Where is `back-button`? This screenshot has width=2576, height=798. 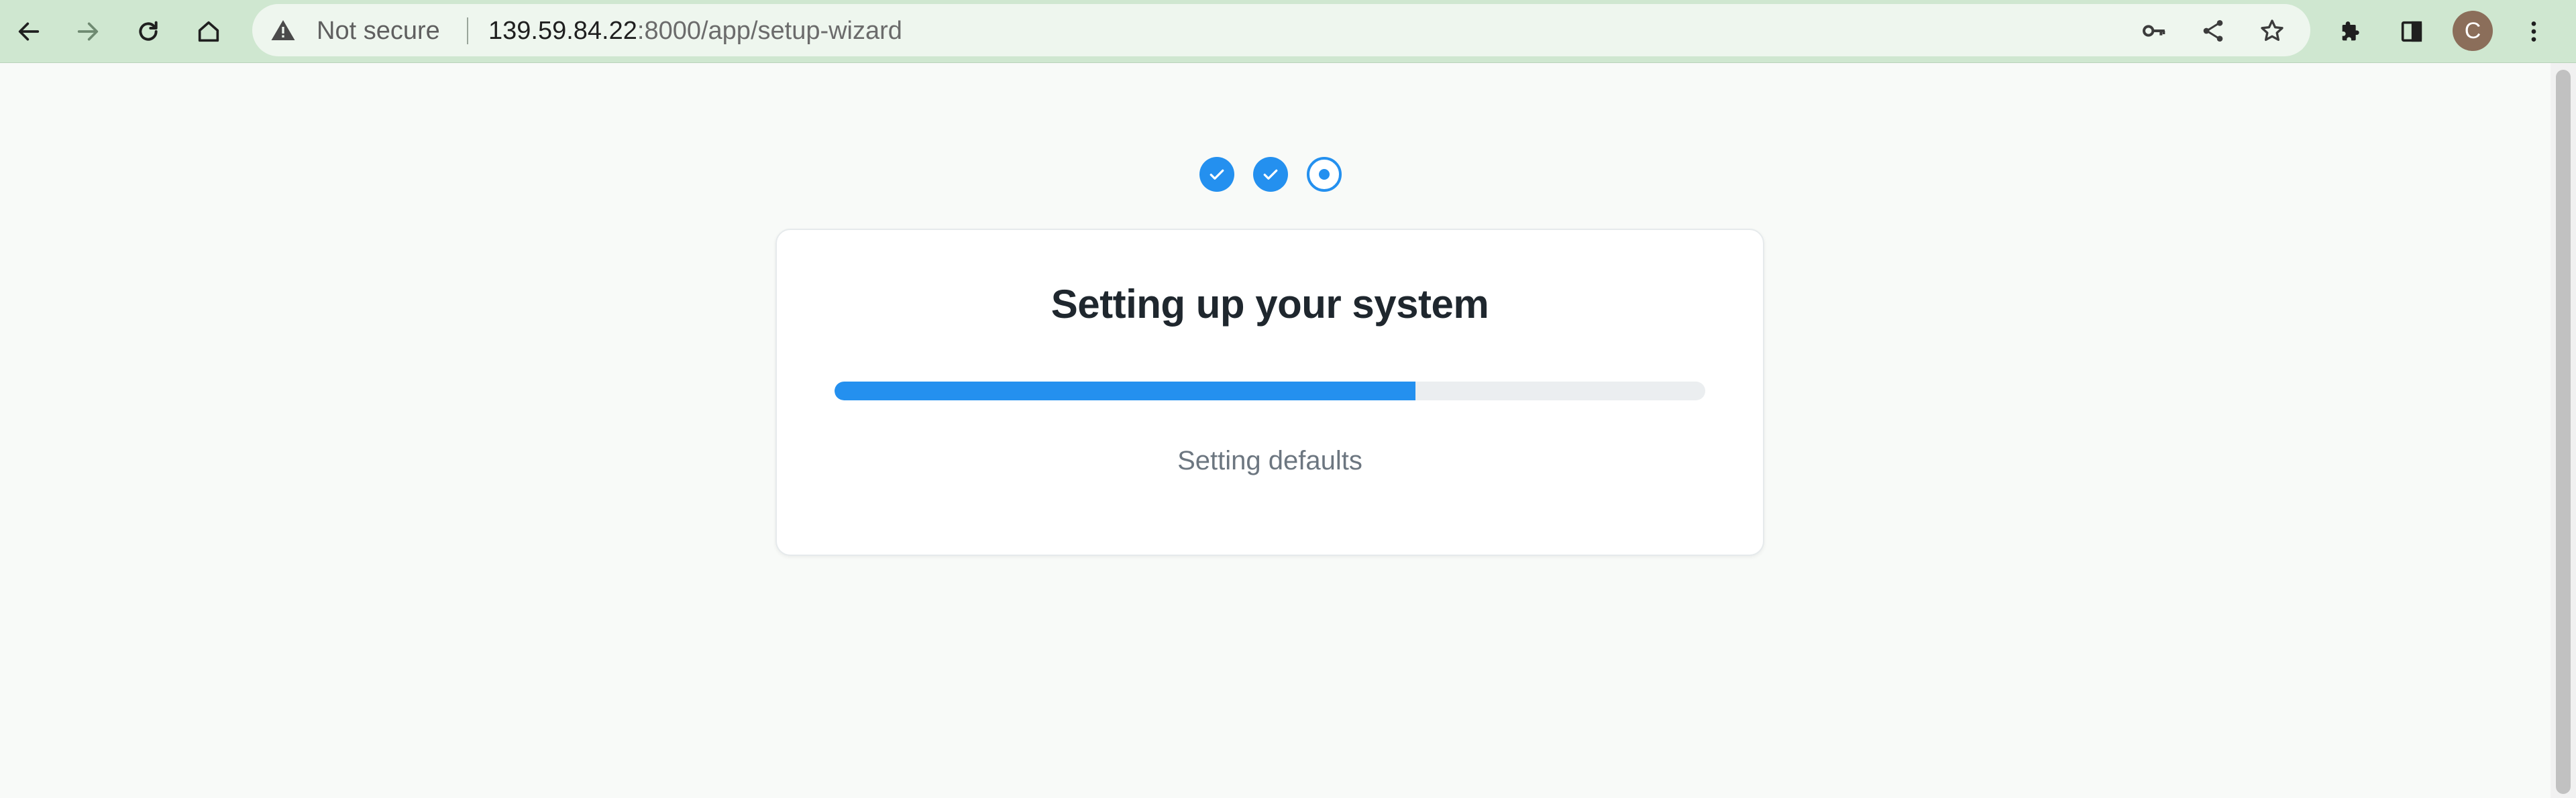
back-button is located at coordinates (28, 31).